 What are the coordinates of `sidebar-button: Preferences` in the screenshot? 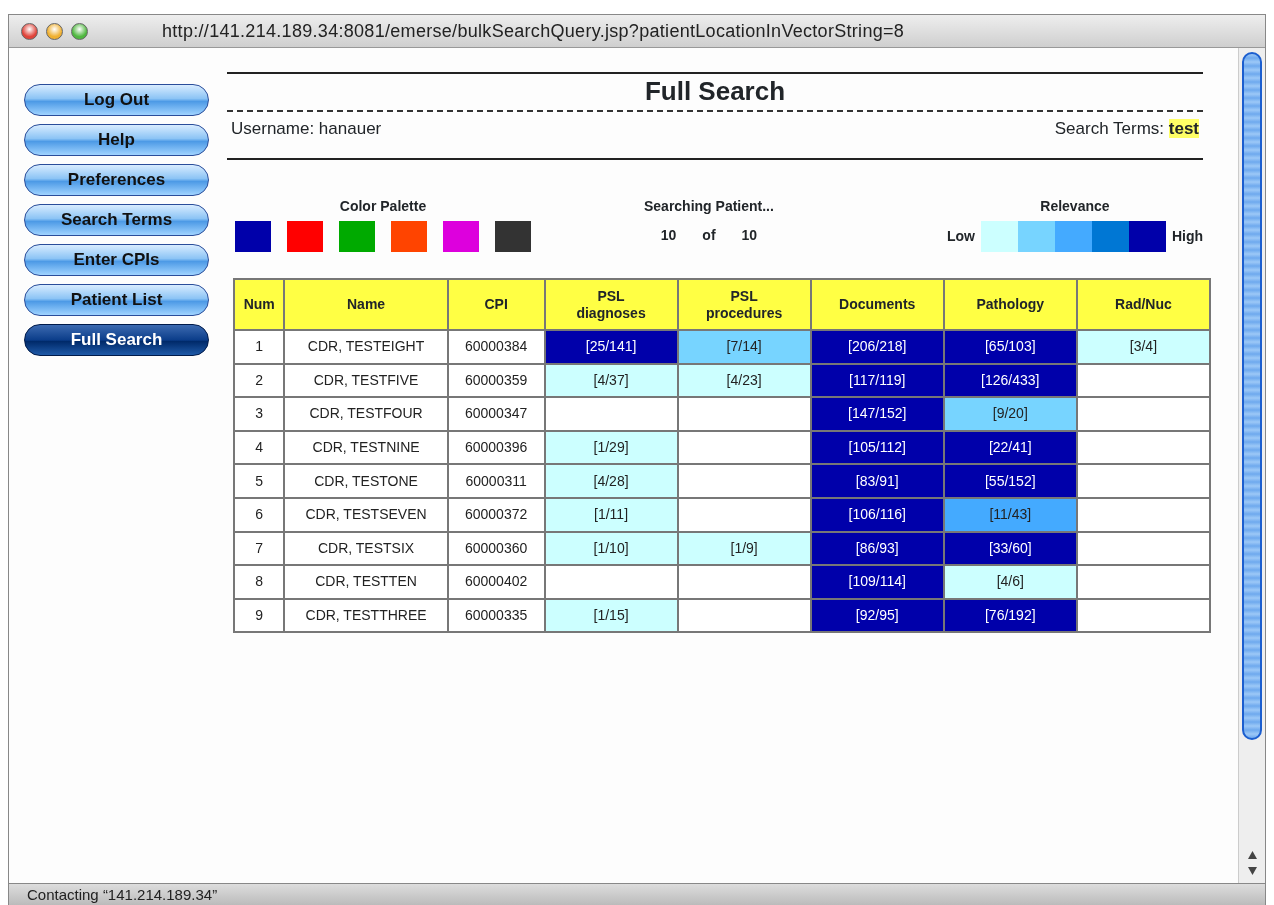 It's located at (116, 180).